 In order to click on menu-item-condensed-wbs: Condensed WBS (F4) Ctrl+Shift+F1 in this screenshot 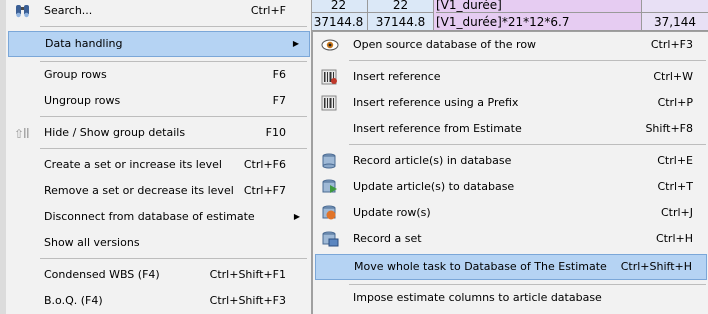, I will do `click(159, 275)`.